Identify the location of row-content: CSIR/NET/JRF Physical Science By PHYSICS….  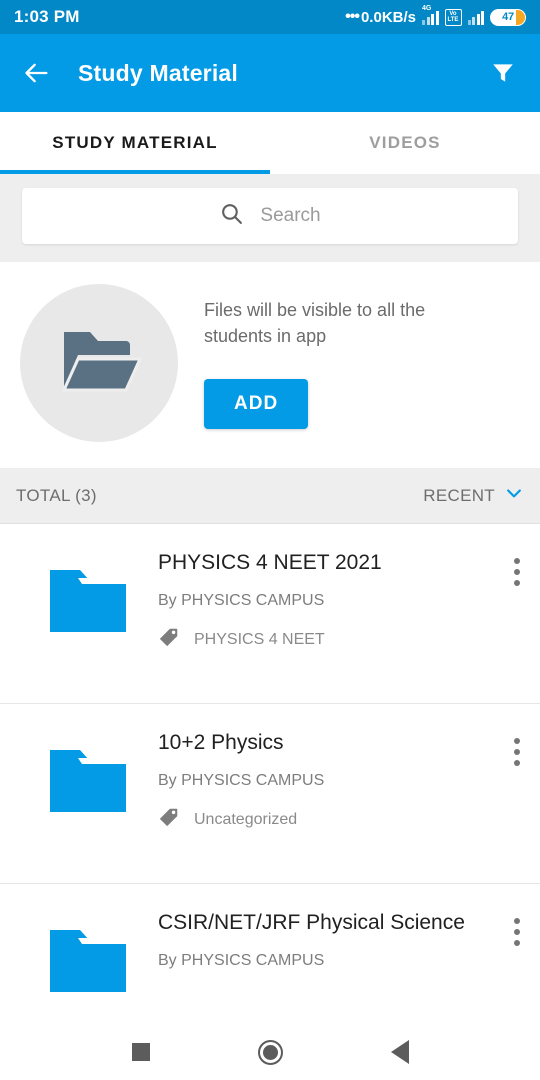
(340, 940).